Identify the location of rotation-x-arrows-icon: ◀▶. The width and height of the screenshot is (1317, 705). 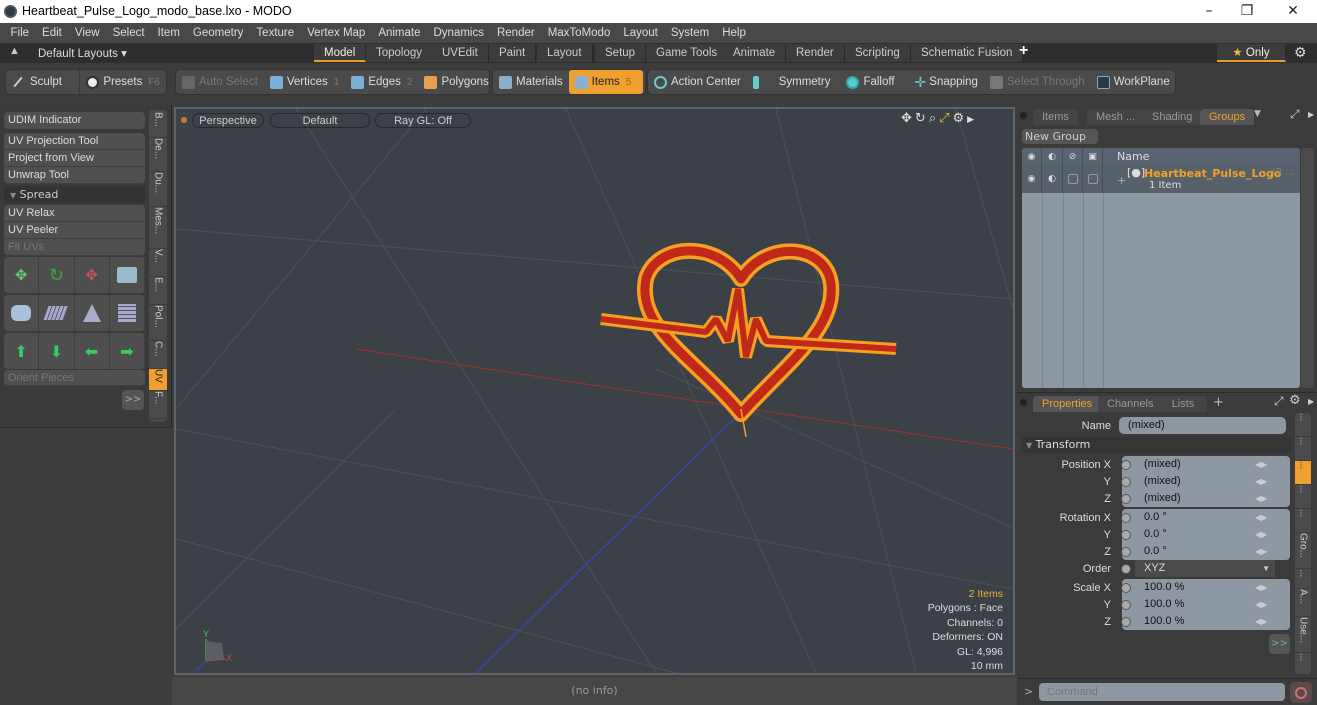
(1261, 517).